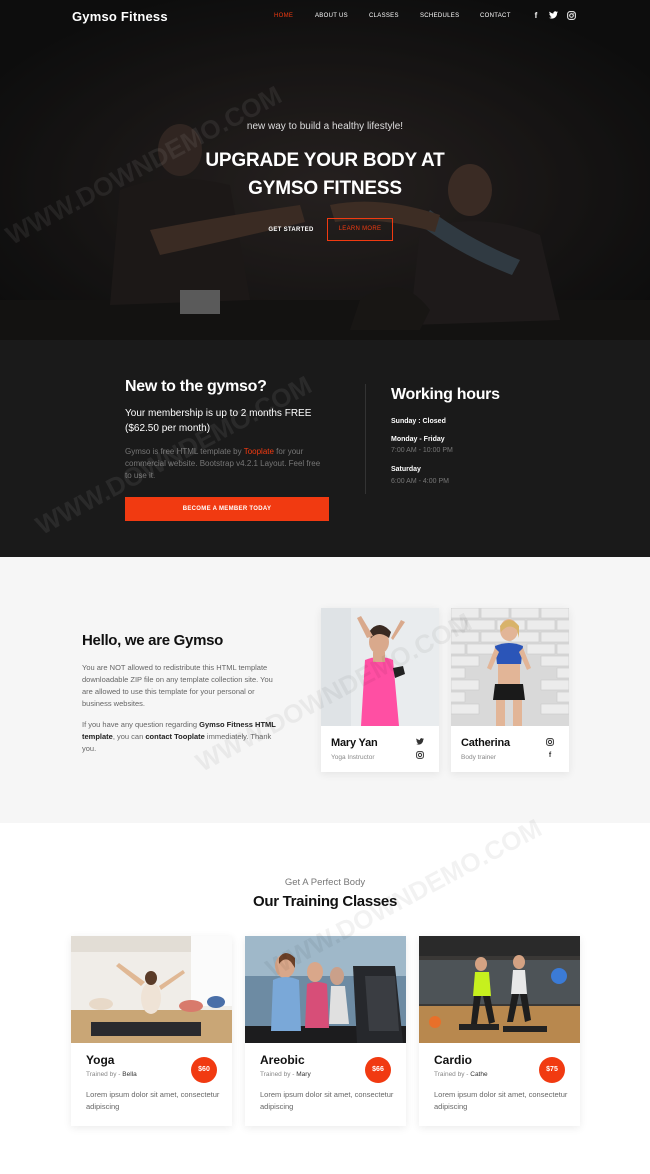 The width and height of the screenshot is (650, 1174). Describe the element at coordinates (445, 394) in the screenshot. I see `working-hours-heading: Working hours` at that location.